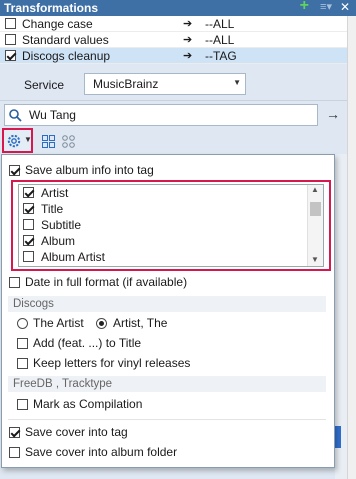 This screenshot has width=356, height=479. What do you see at coordinates (126, 84) in the screenshot?
I see `service-value: MusicBrainz` at bounding box center [126, 84].